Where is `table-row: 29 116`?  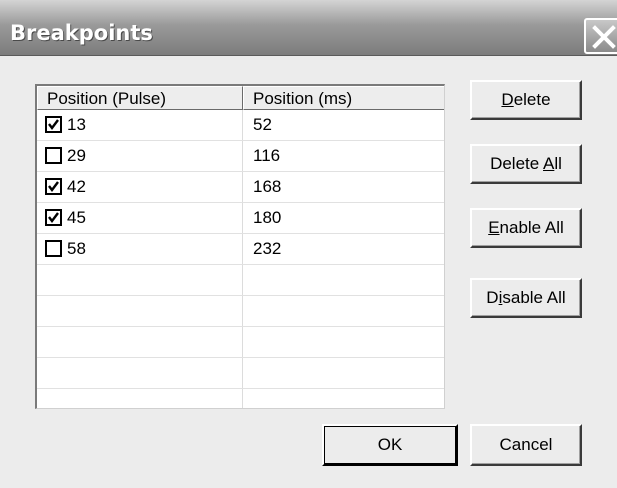
table-row: 29 116 is located at coordinates (240, 156).